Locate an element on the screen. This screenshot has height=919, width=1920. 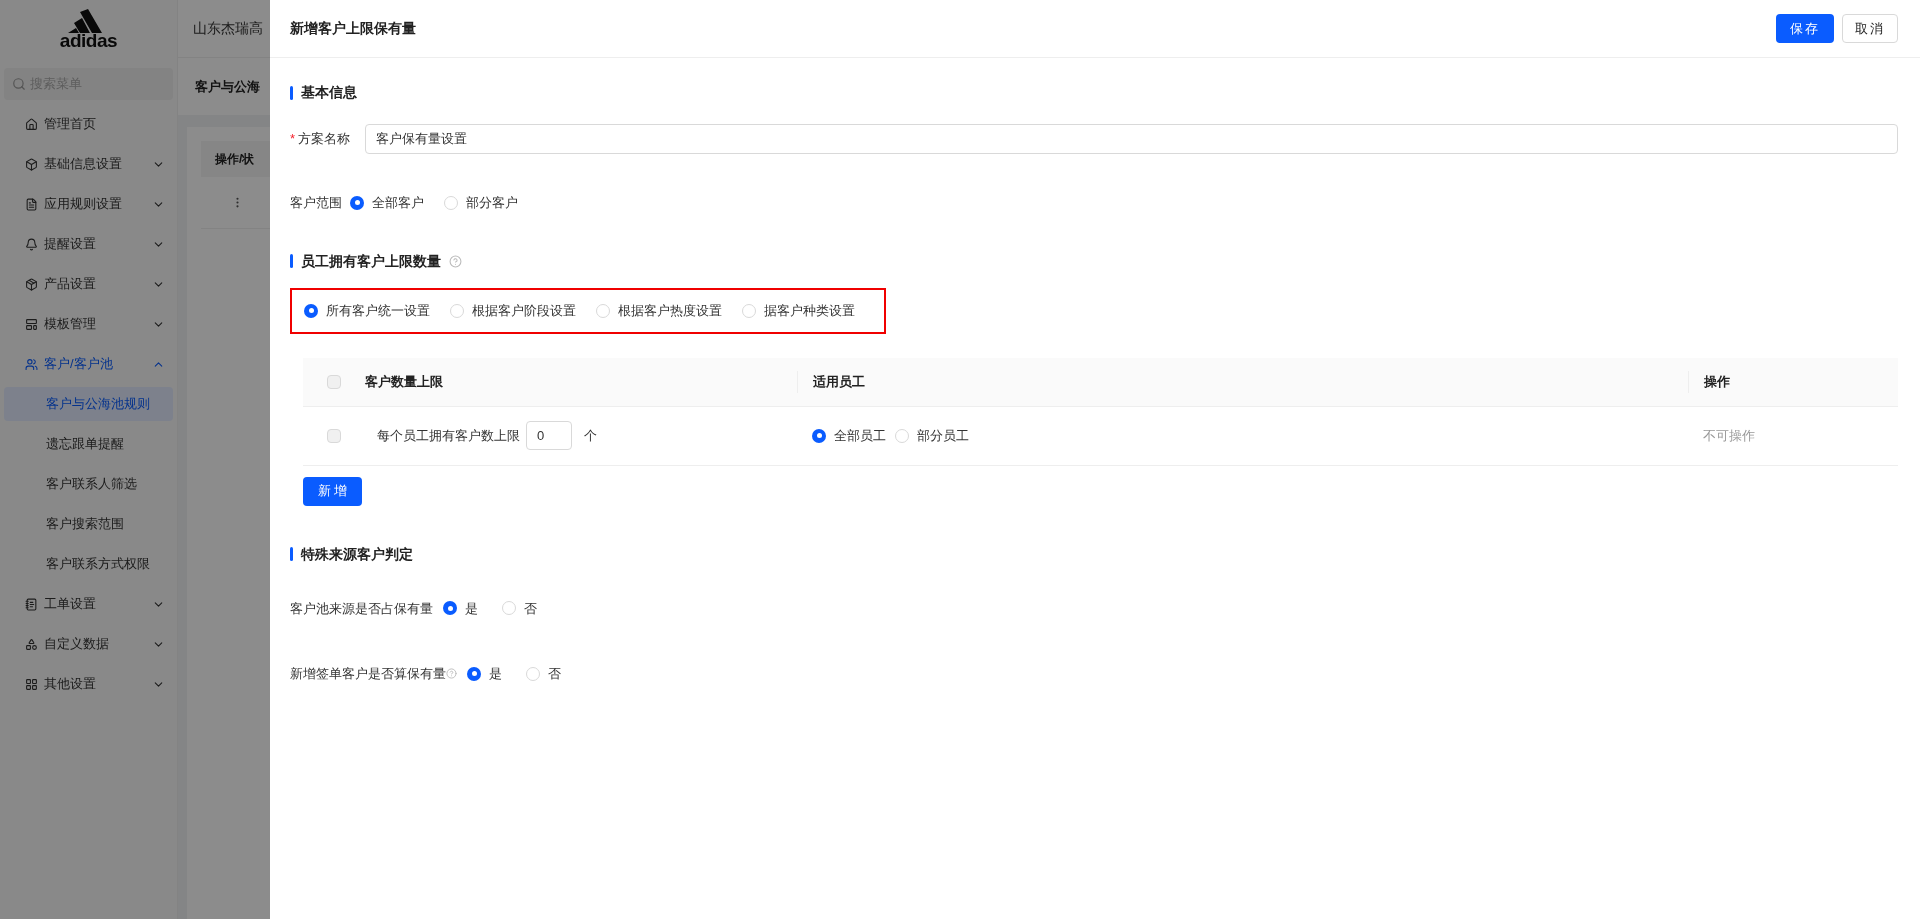
submenu-item: 客户联系人筛选 is located at coordinates (88, 484).